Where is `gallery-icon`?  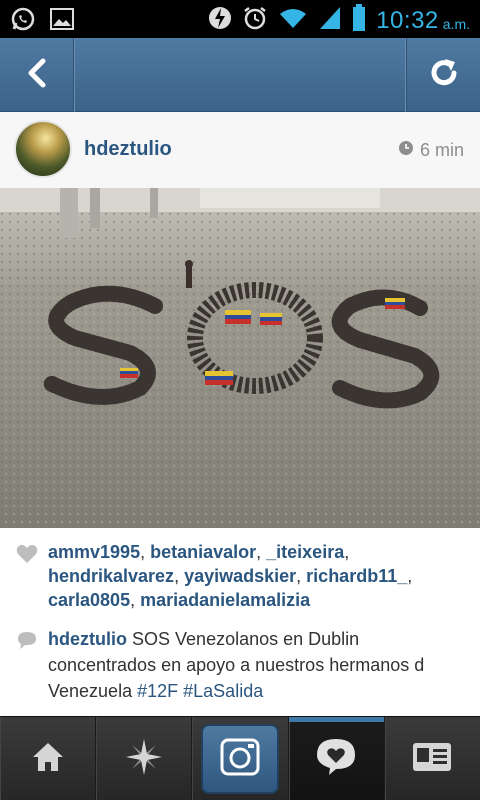 gallery-icon is located at coordinates (62, 21).